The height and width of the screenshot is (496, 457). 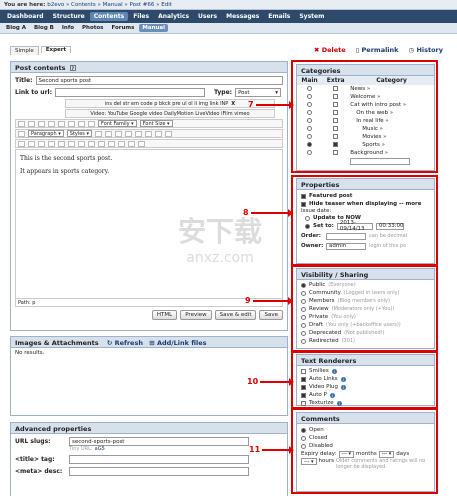 I want to click on meta-desc-input, so click(x=159, y=471).